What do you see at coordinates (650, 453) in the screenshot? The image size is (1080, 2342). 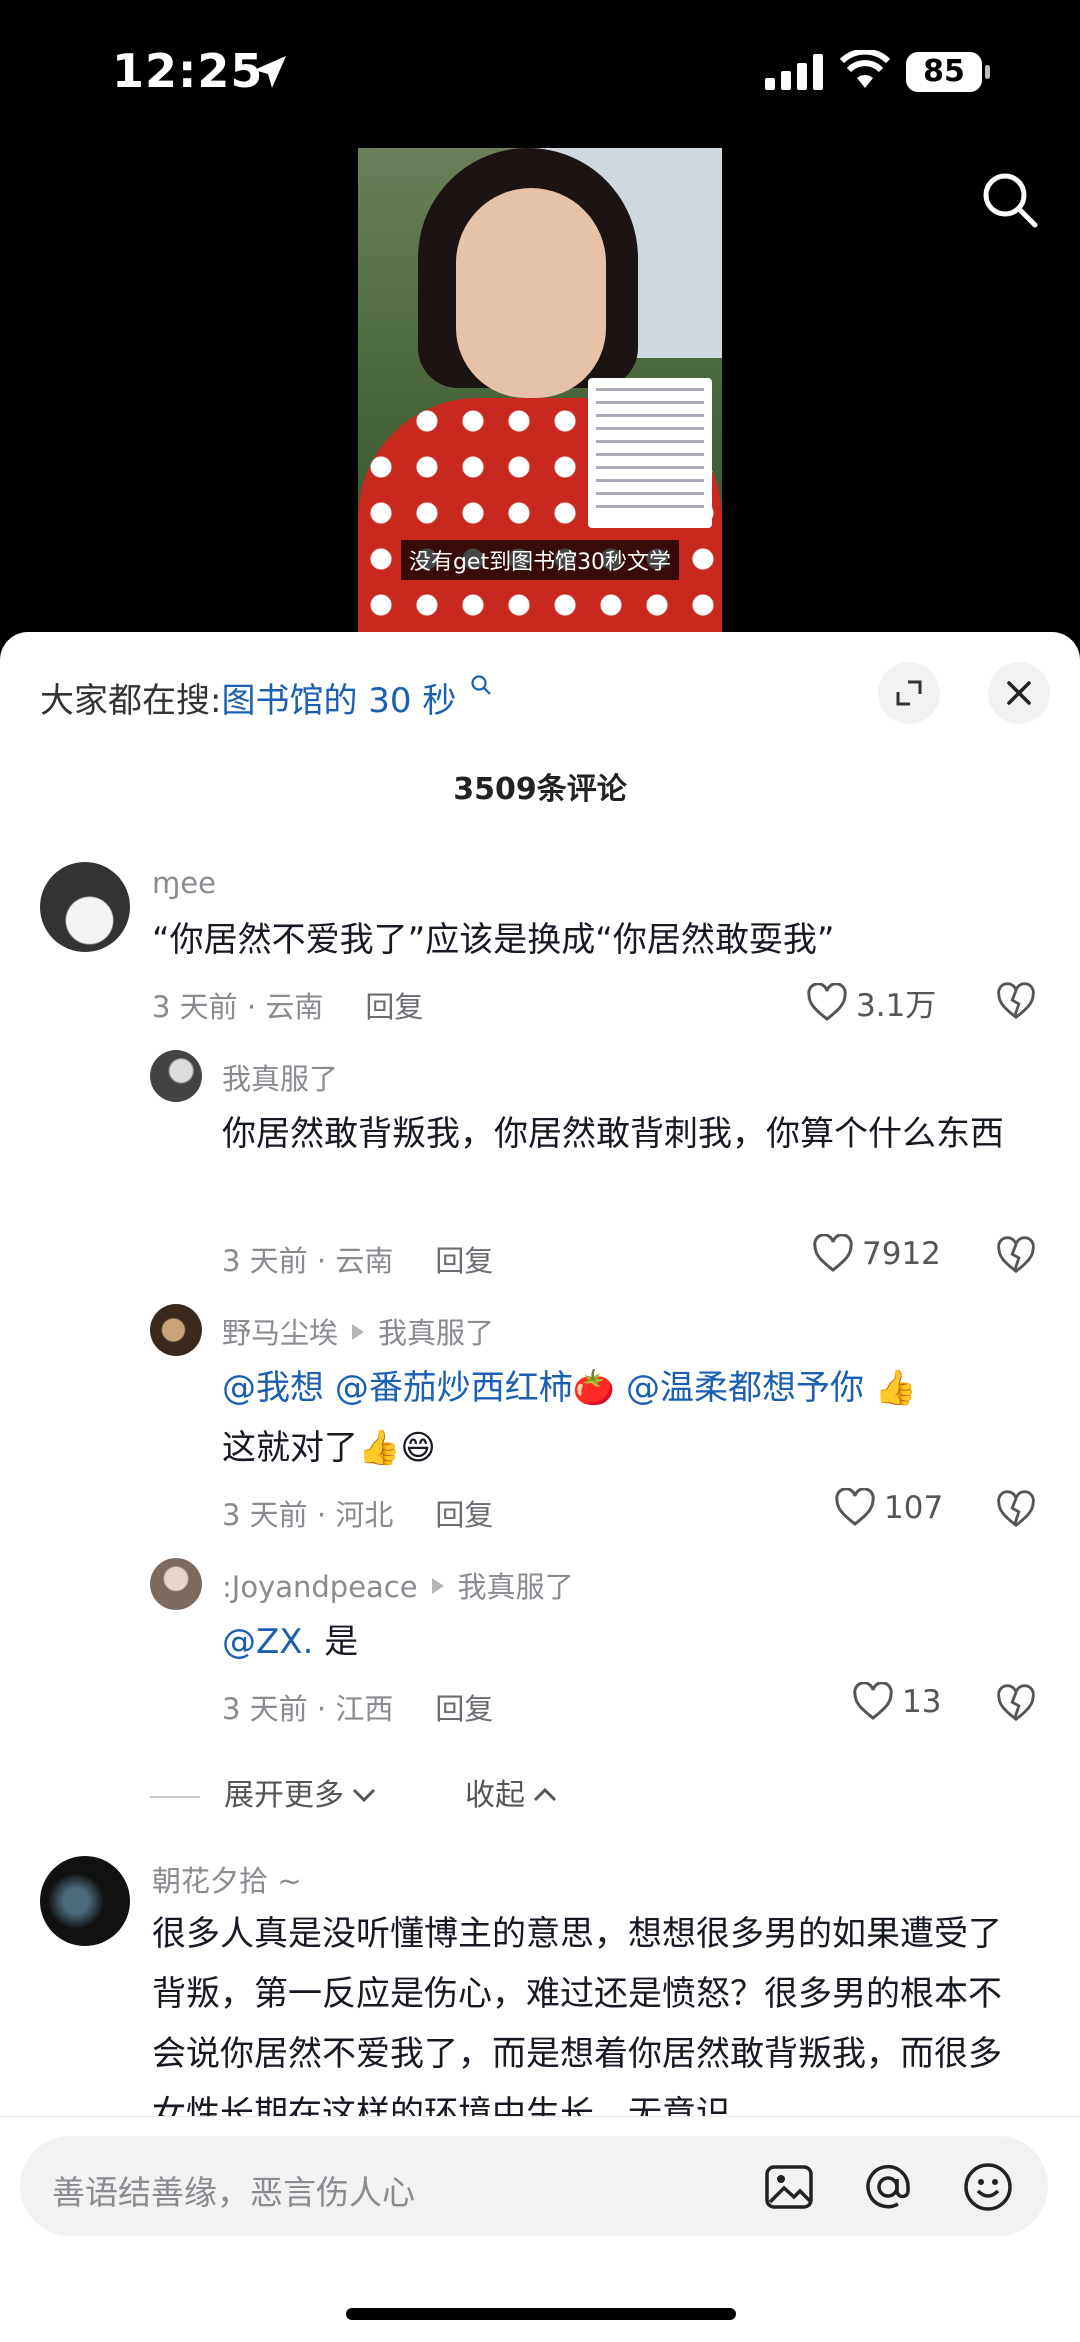 I see `screenshot-card` at bounding box center [650, 453].